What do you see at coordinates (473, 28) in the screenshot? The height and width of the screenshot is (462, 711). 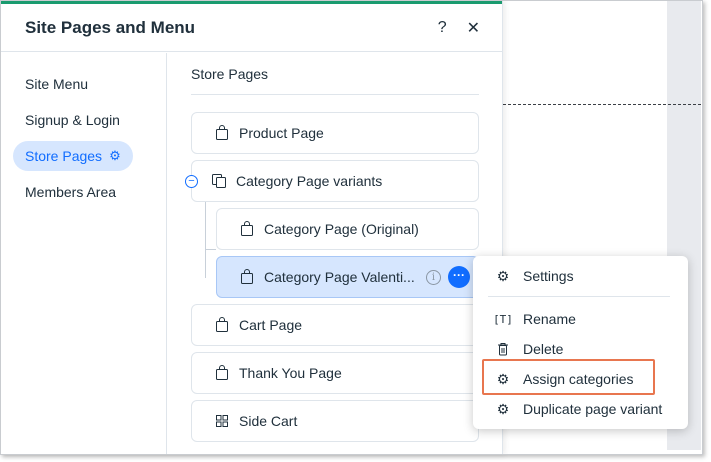 I see `close-button: ✕` at bounding box center [473, 28].